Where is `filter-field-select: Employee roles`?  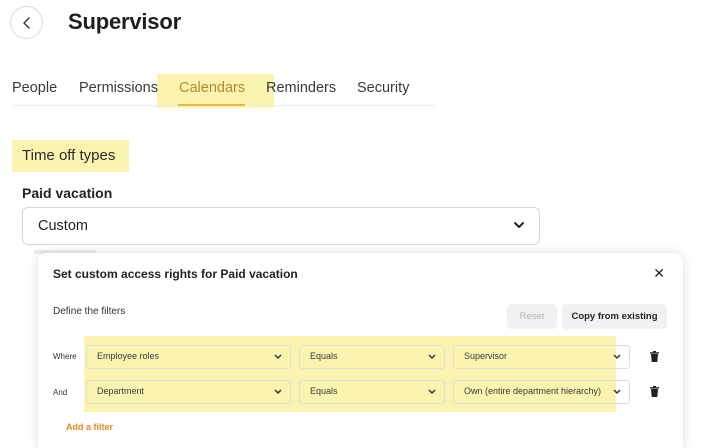 filter-field-select: Employee roles is located at coordinates (188, 357).